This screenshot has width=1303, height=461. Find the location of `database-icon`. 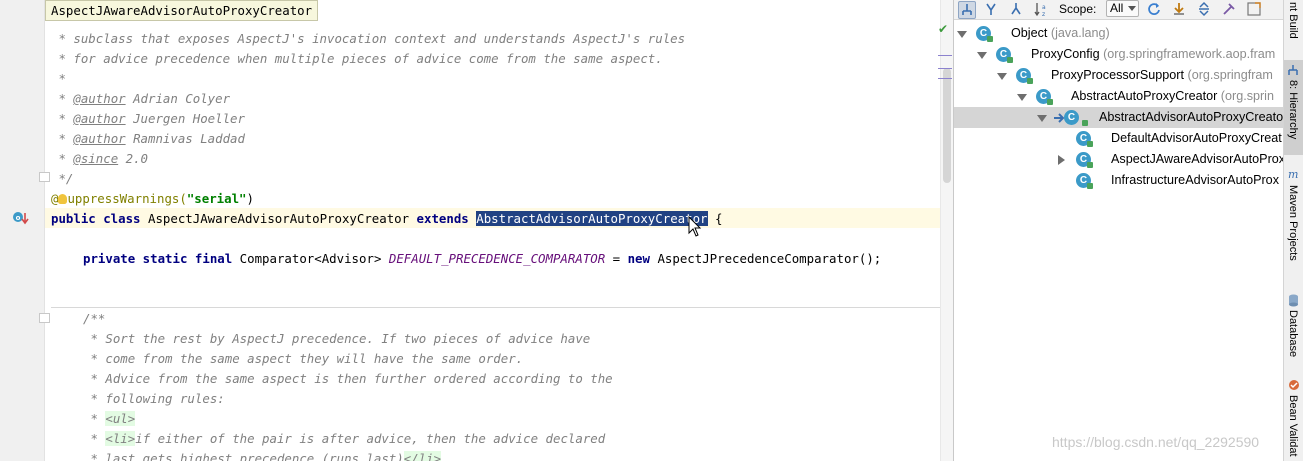

database-icon is located at coordinates (1293, 300).